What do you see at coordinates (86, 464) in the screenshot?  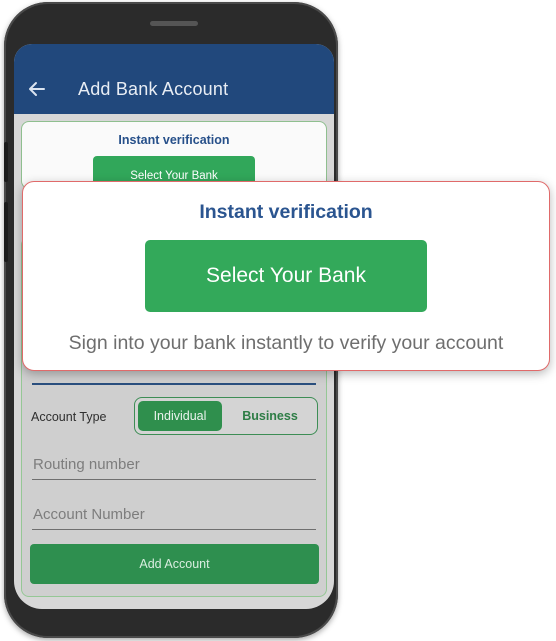 I see `routing-number-placeholder: Routing number` at bounding box center [86, 464].